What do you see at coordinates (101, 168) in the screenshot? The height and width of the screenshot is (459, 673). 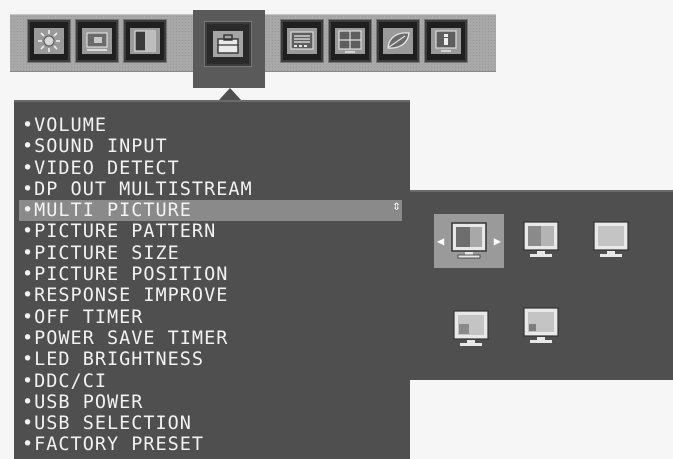 I see `menu-item-label: •VIDEO DETECT` at bounding box center [101, 168].